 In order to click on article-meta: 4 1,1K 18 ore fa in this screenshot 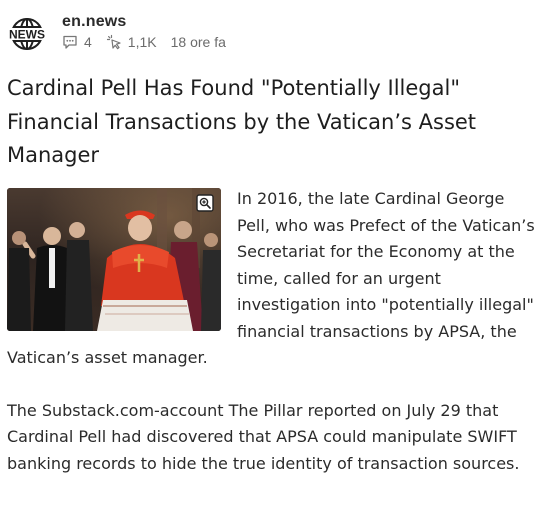, I will do `click(151, 42)`.